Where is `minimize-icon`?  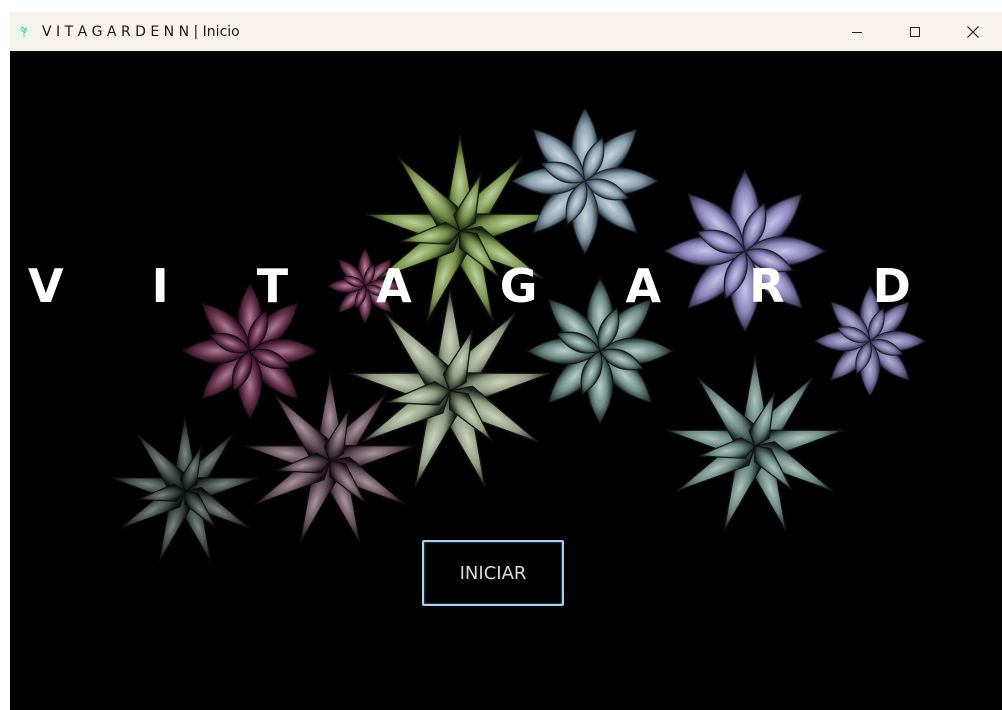 minimize-icon is located at coordinates (857, 32).